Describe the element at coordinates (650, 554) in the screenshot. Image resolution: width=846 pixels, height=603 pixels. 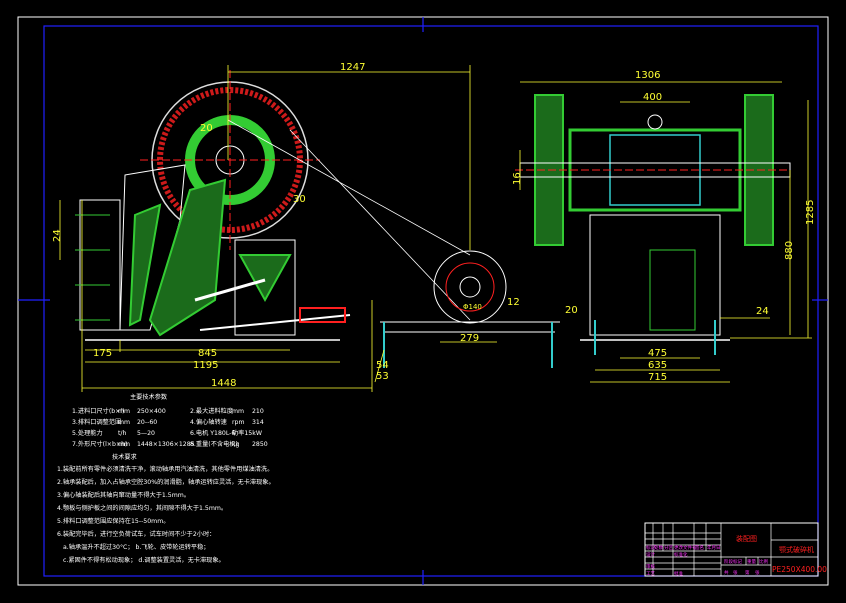
I see `tb-label: 设计` at that location.